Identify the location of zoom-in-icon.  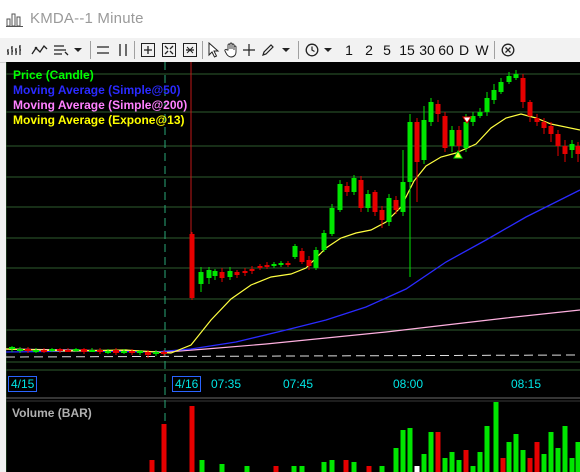
(148, 50).